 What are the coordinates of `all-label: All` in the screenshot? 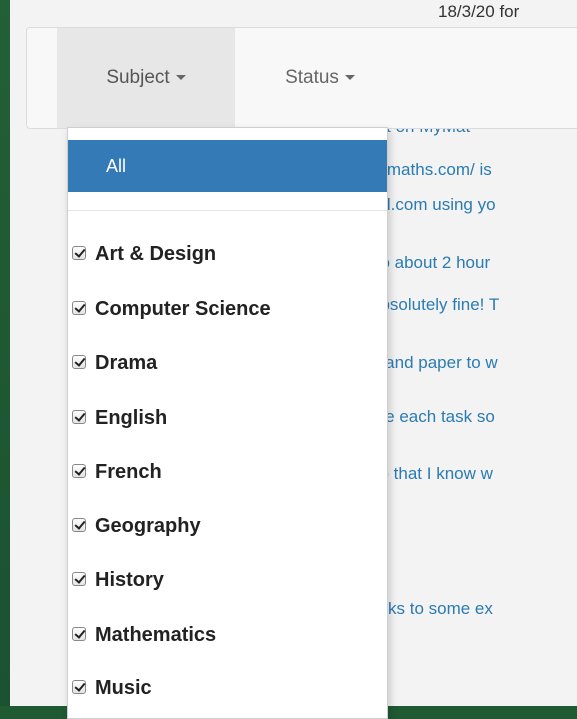 It's located at (116, 166).